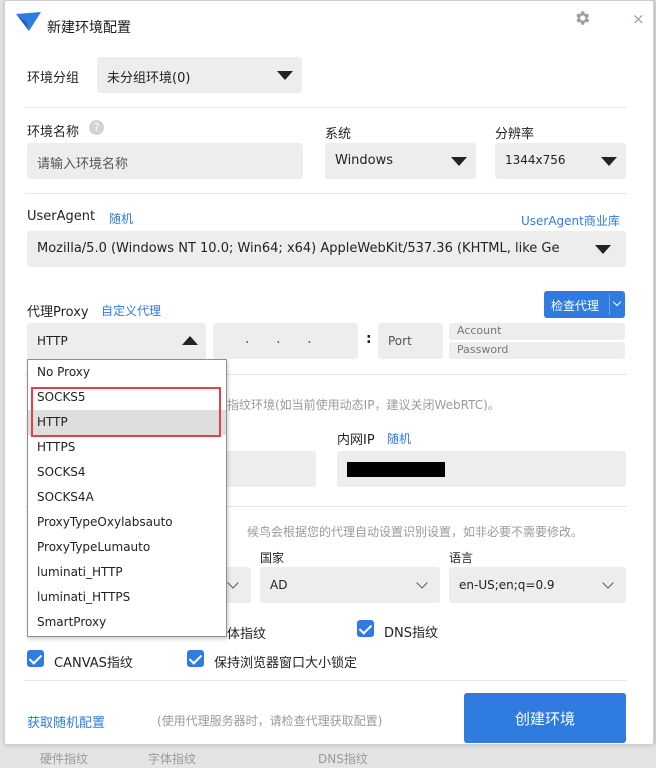 The width and height of the screenshot is (656, 768). What do you see at coordinates (247, 634) in the screenshot?
I see `font-fingerprint-label: 体指纹` at bounding box center [247, 634].